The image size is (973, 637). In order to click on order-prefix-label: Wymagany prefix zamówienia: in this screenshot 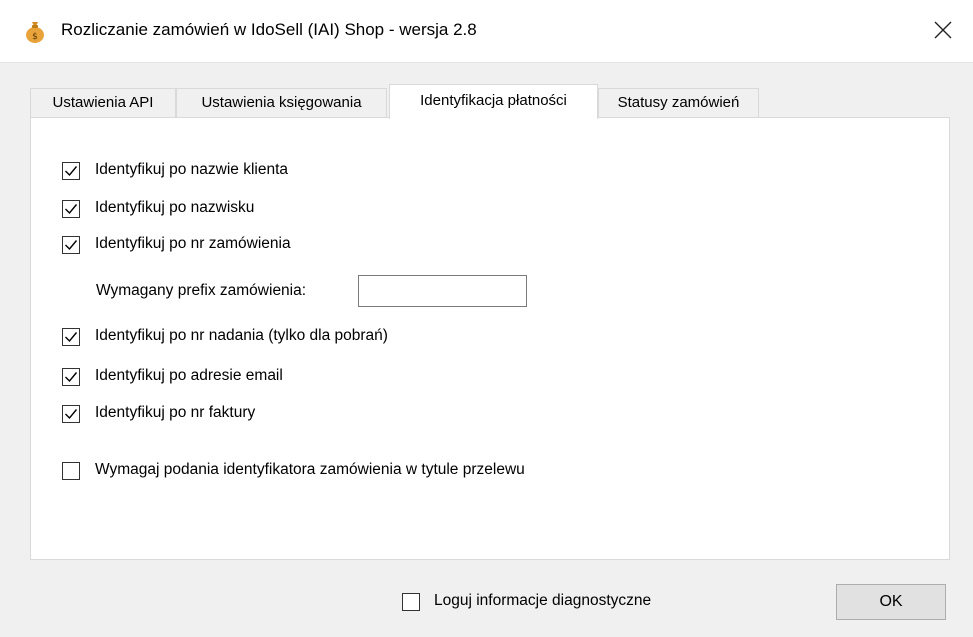, I will do `click(201, 290)`.